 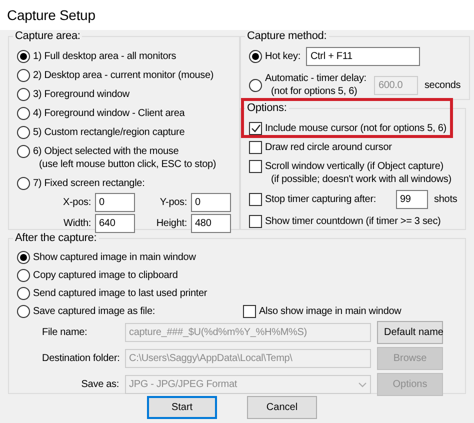 I want to click on checkbox-option: Scroll window vertically (if Object capture) (if possible; doesn't work with all windows), so click(x=350, y=173).